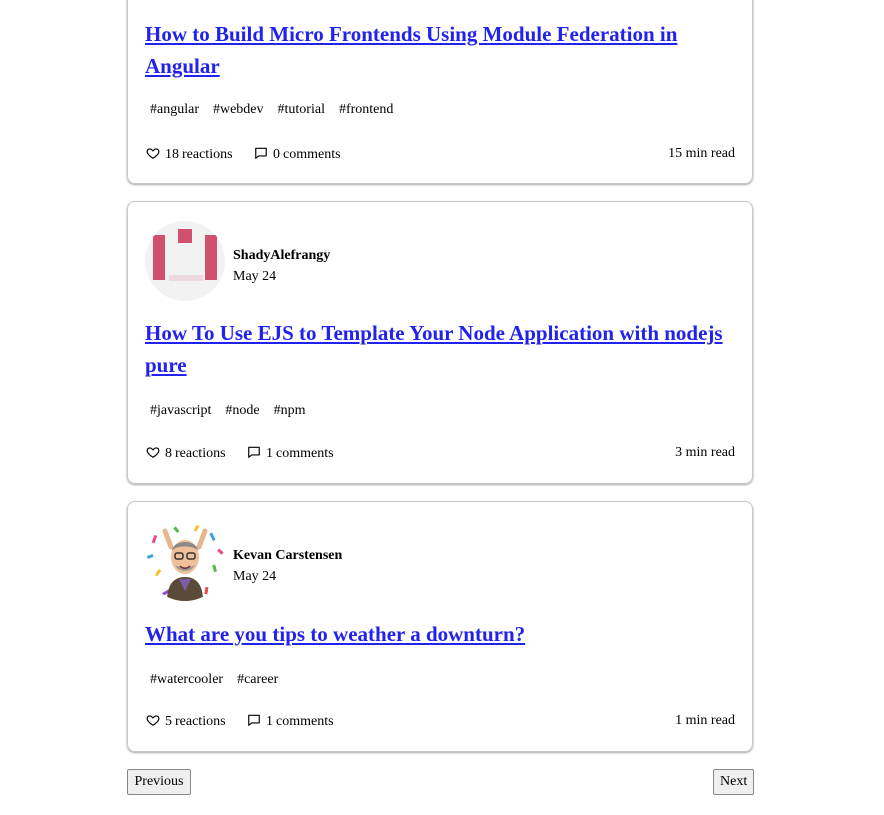  Describe the element at coordinates (366, 110) in the screenshot. I see `tag-link: #frontend` at that location.